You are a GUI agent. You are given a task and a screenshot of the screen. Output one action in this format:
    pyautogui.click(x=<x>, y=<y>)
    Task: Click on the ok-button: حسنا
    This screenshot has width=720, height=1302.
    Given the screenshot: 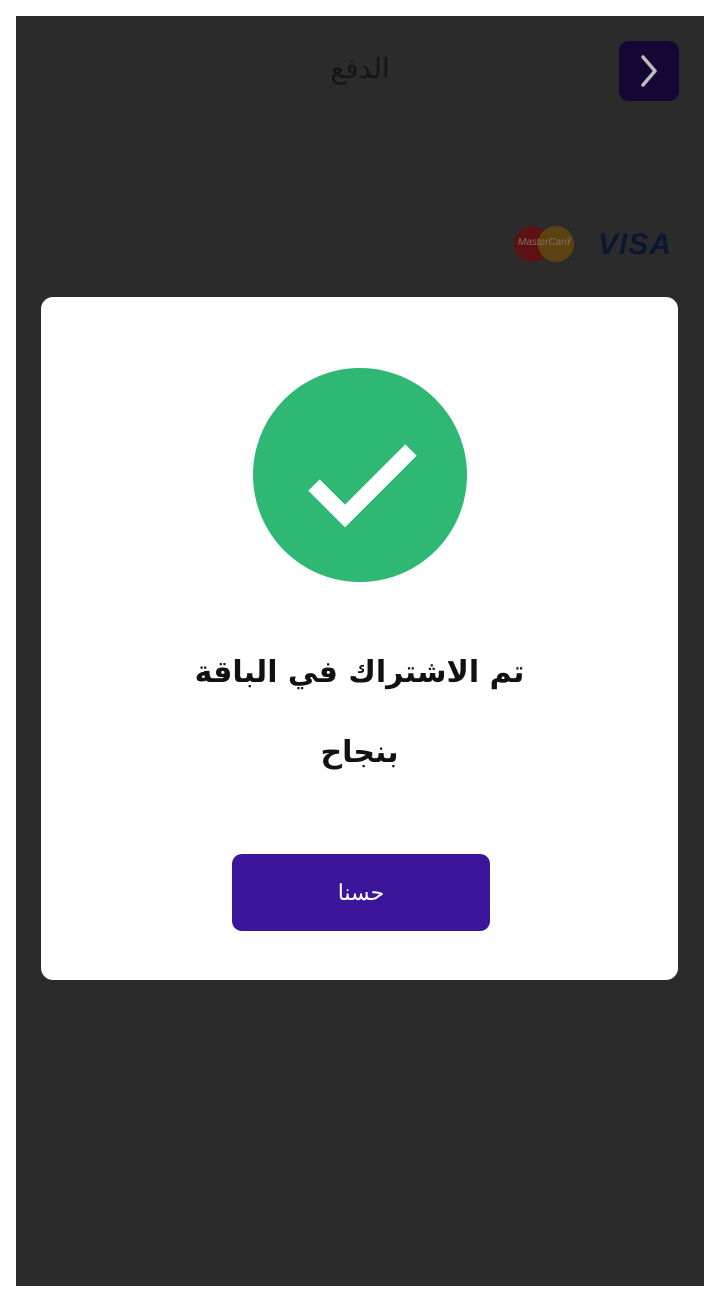 What is the action you would take?
    pyautogui.click(x=361, y=892)
    